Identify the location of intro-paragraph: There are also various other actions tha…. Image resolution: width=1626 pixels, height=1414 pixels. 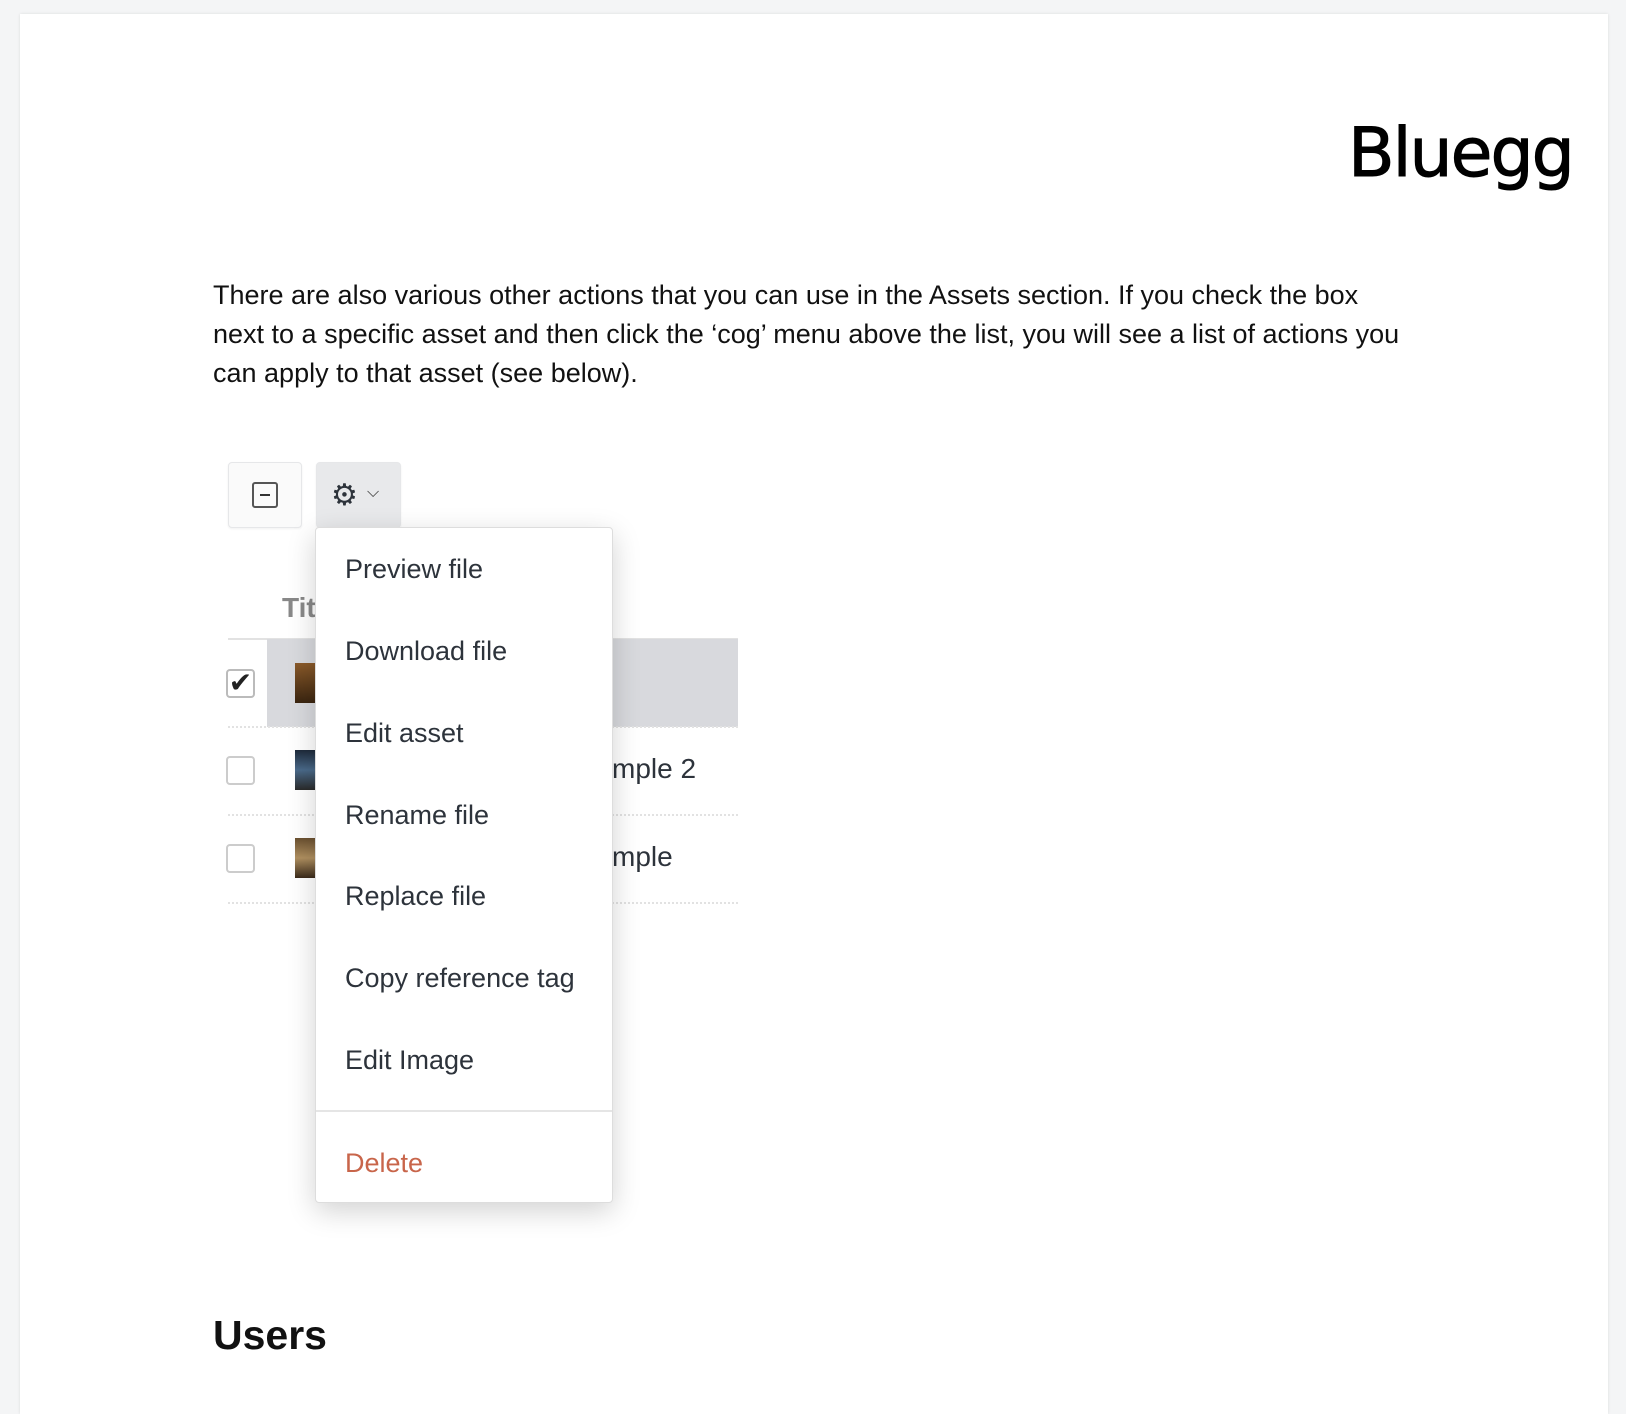
(806, 334).